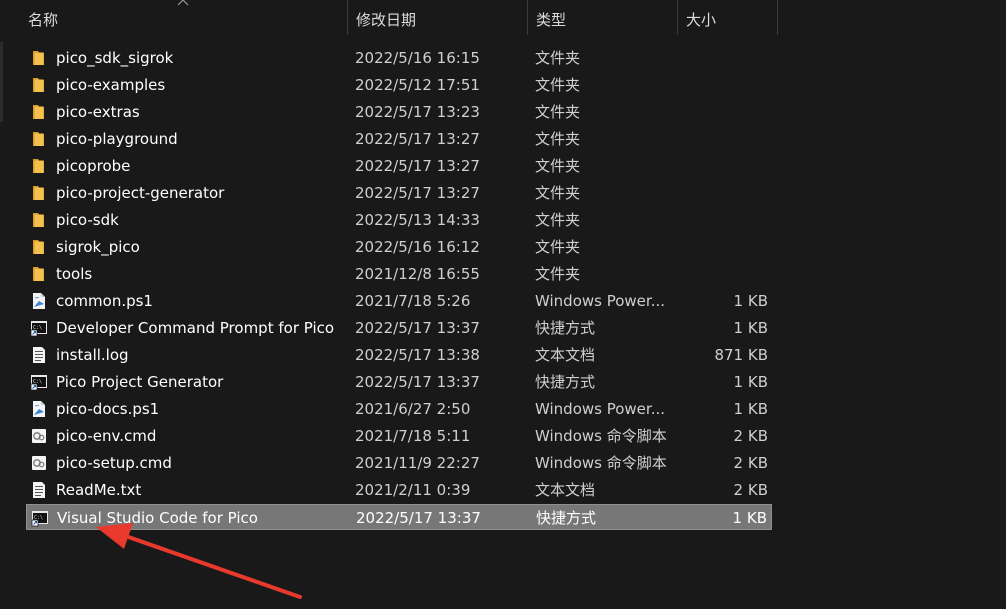 The width and height of the screenshot is (1006, 609). Describe the element at coordinates (92, 355) in the screenshot. I see `file-name: install.log` at that location.